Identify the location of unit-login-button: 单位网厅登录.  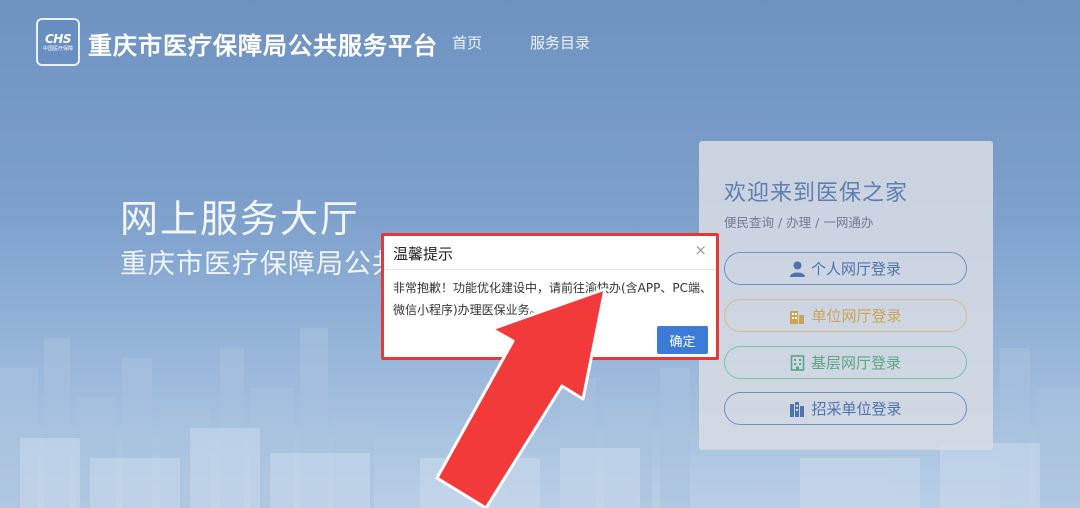
(845, 315).